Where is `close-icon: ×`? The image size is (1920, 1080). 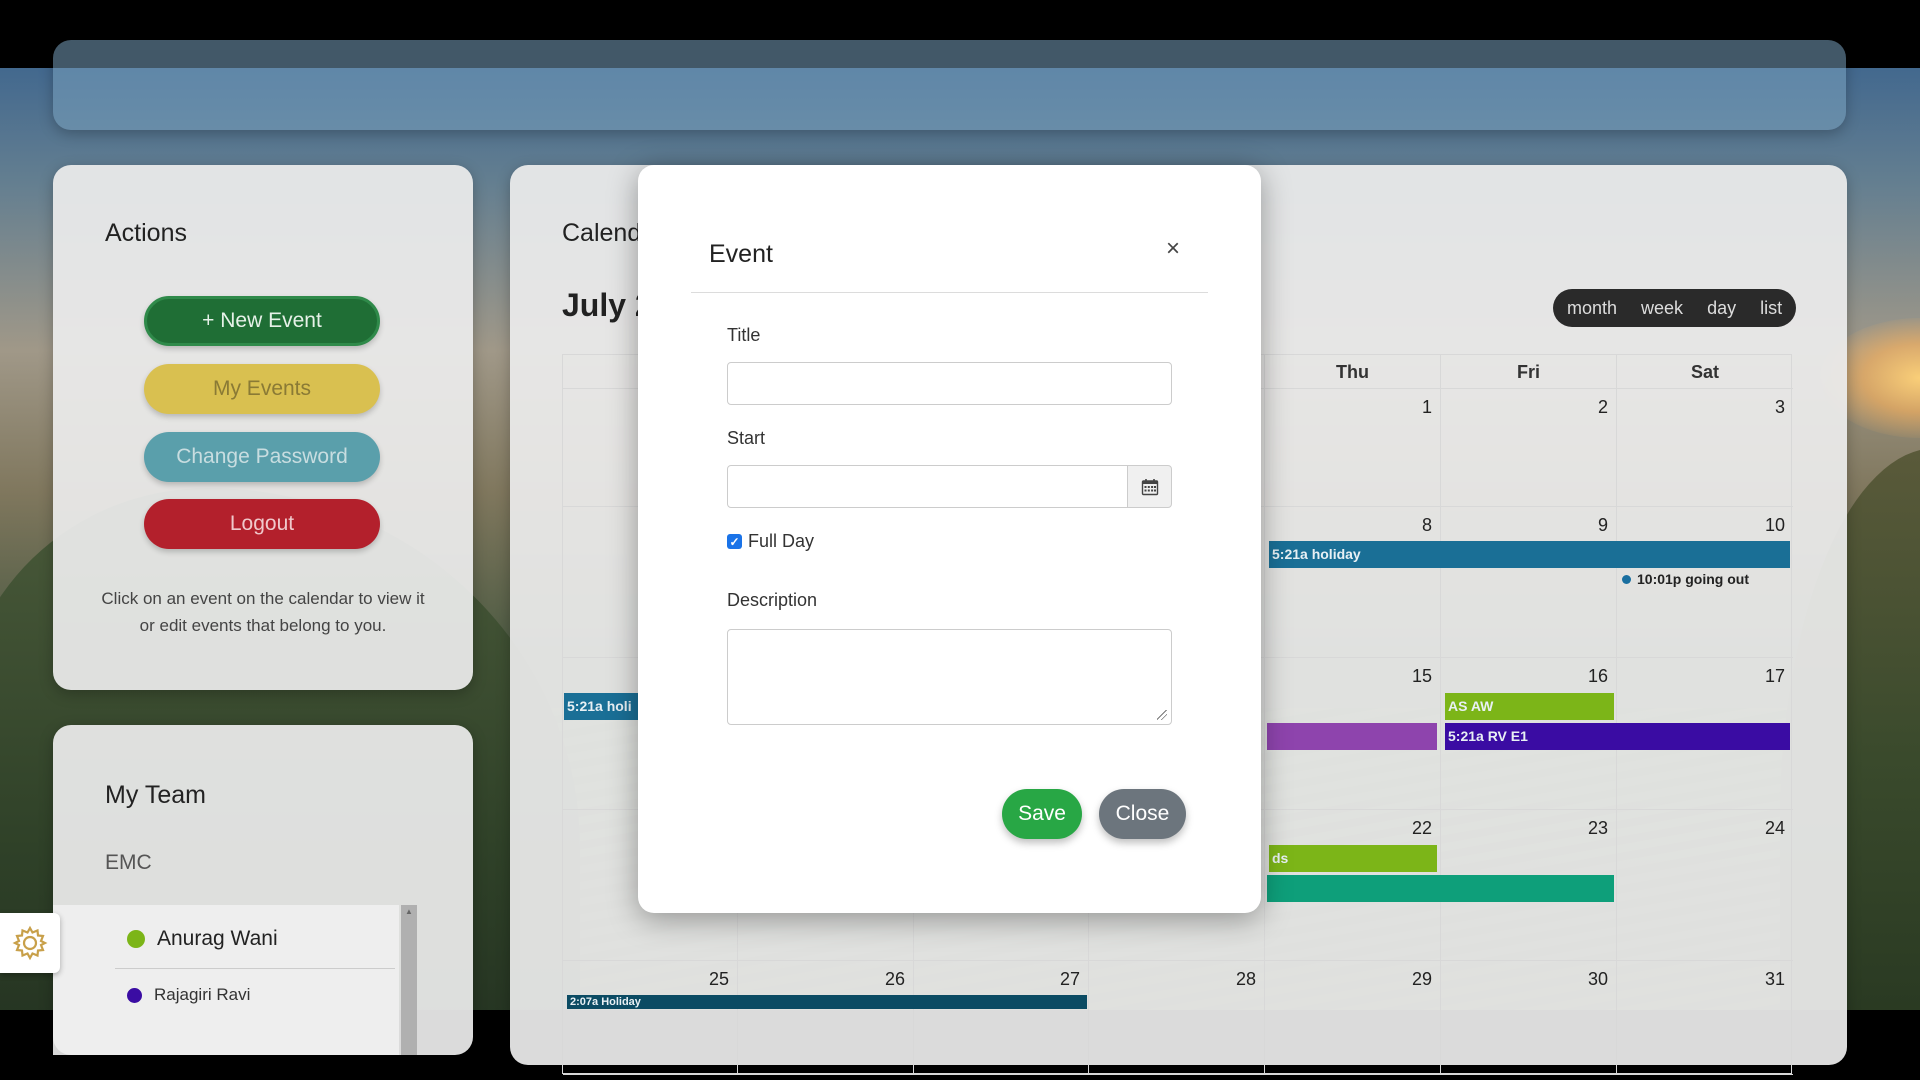
close-icon: × is located at coordinates (1173, 249).